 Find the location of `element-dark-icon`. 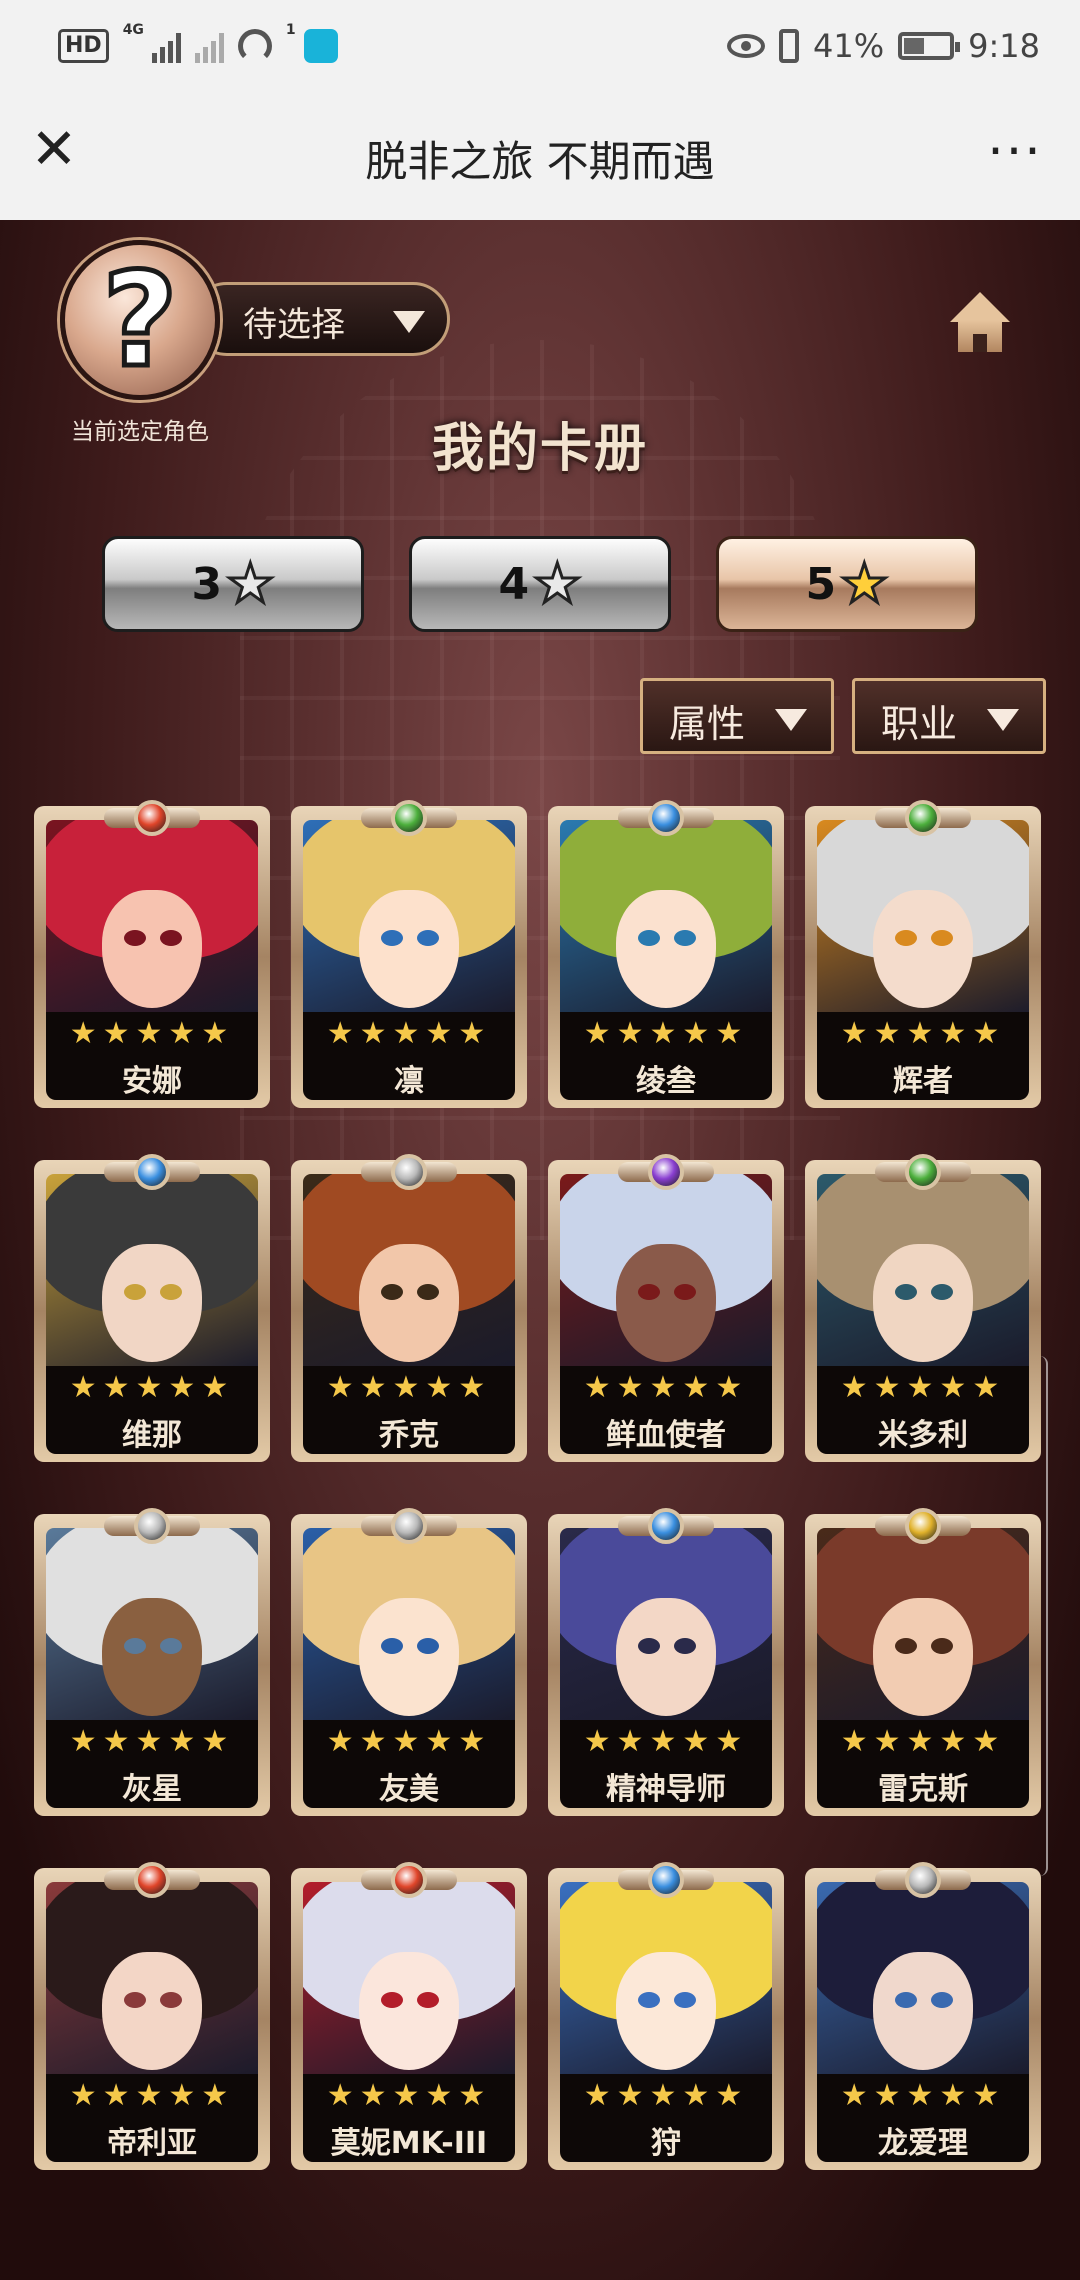

element-dark-icon is located at coordinates (666, 1172).